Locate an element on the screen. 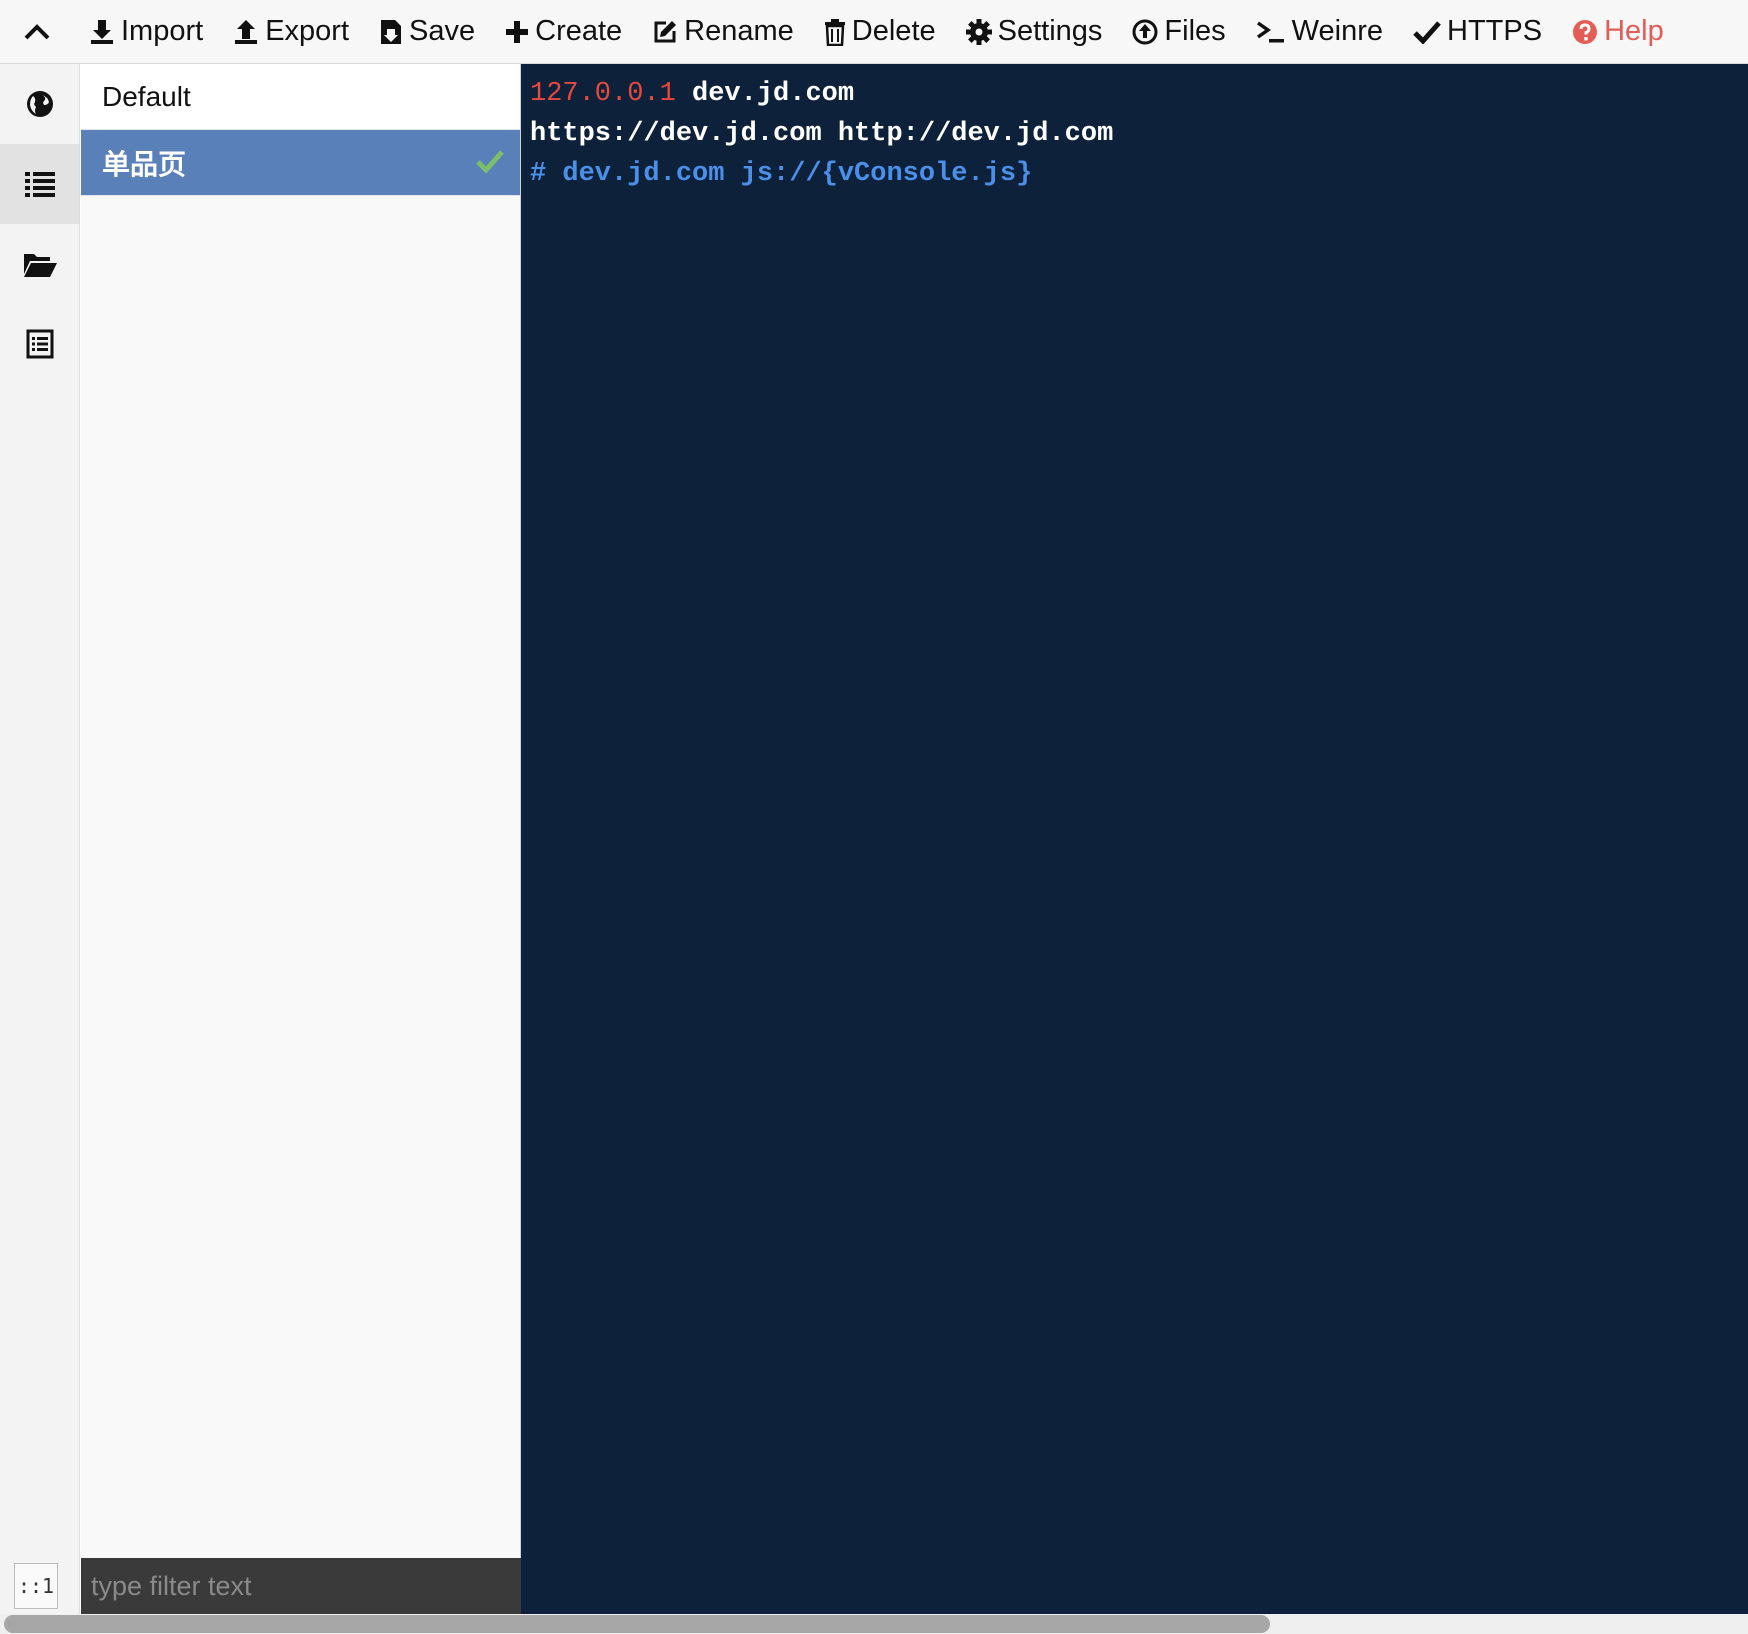 The width and height of the screenshot is (1748, 1634). list-alt-icon is located at coordinates (39, 344).